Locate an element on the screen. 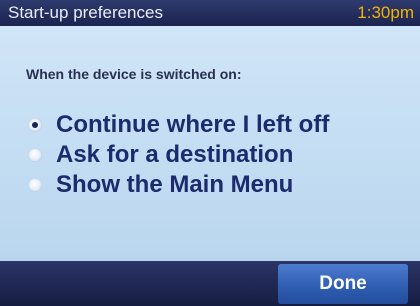  option-show-main-menu: Show the Main Menu is located at coordinates (161, 184).